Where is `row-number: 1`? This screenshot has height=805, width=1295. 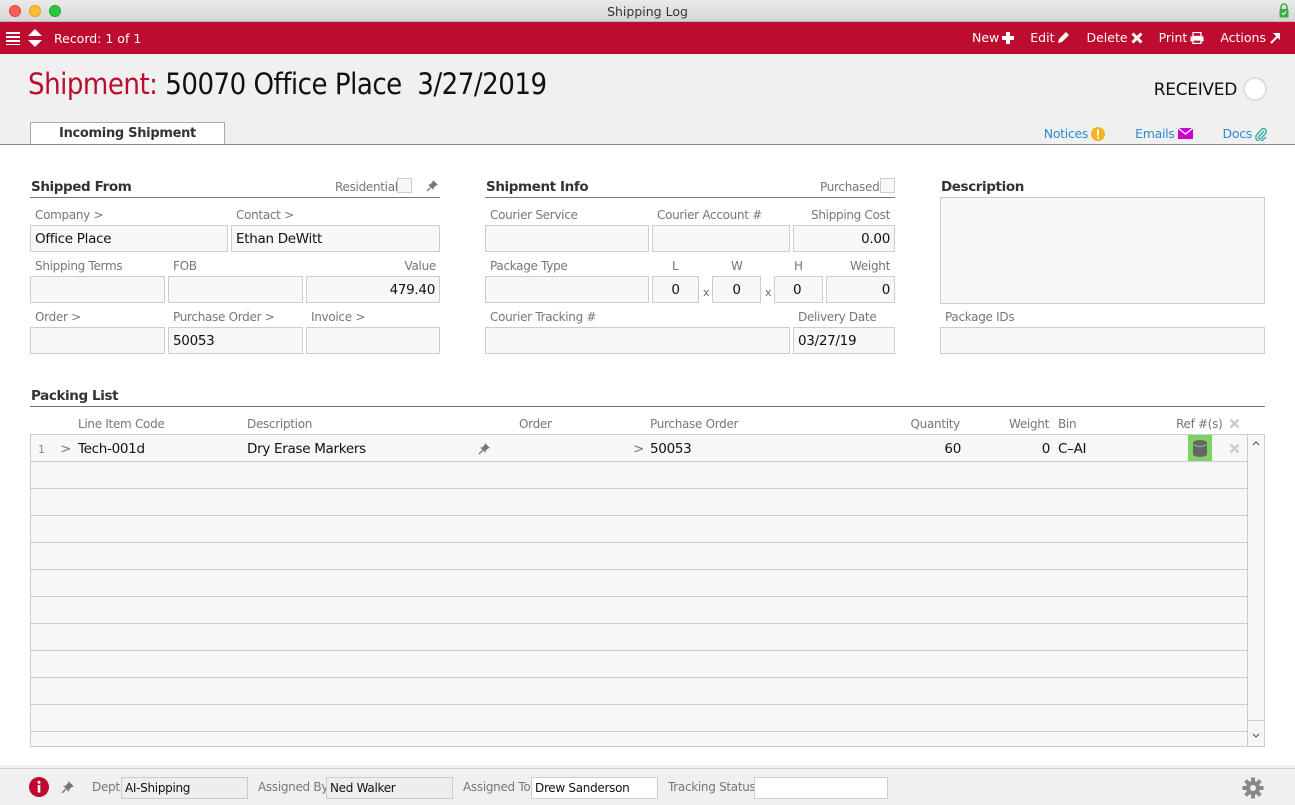 row-number: 1 is located at coordinates (41, 449).